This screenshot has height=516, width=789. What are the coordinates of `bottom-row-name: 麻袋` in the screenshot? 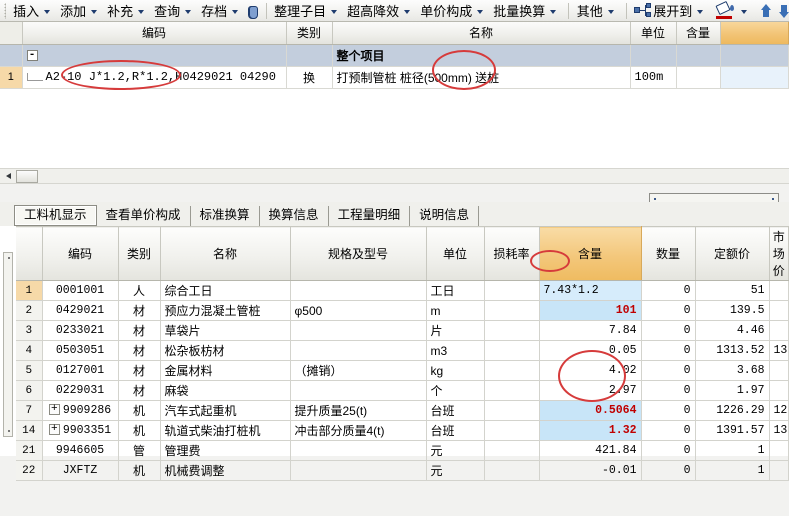 It's located at (225, 390).